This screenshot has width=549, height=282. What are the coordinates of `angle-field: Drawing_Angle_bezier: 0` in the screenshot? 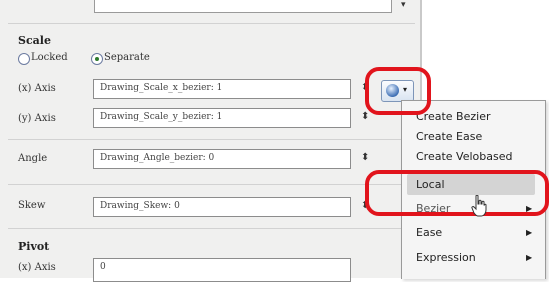 It's located at (222, 159).